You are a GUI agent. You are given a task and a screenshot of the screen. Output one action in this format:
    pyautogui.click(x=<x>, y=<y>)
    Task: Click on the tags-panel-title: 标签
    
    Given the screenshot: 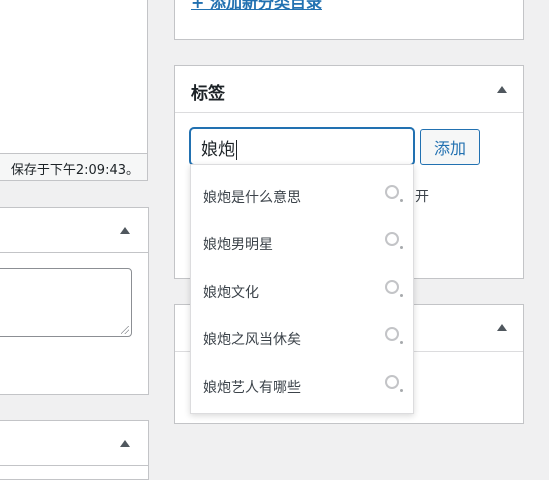 What is the action you would take?
    pyautogui.click(x=208, y=94)
    